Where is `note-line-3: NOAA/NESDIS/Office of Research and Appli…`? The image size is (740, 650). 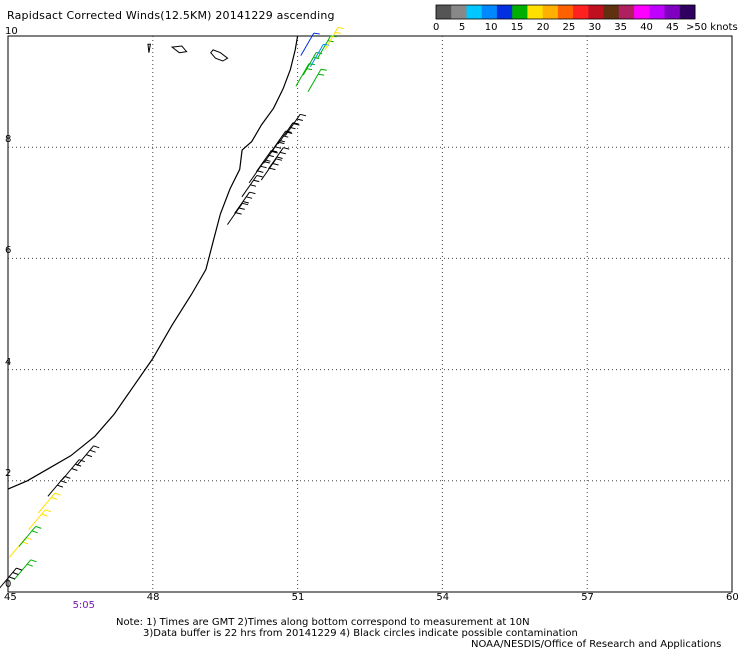 note-line-3: NOAA/NESDIS/Office of Research and Appli… is located at coordinates (596, 644).